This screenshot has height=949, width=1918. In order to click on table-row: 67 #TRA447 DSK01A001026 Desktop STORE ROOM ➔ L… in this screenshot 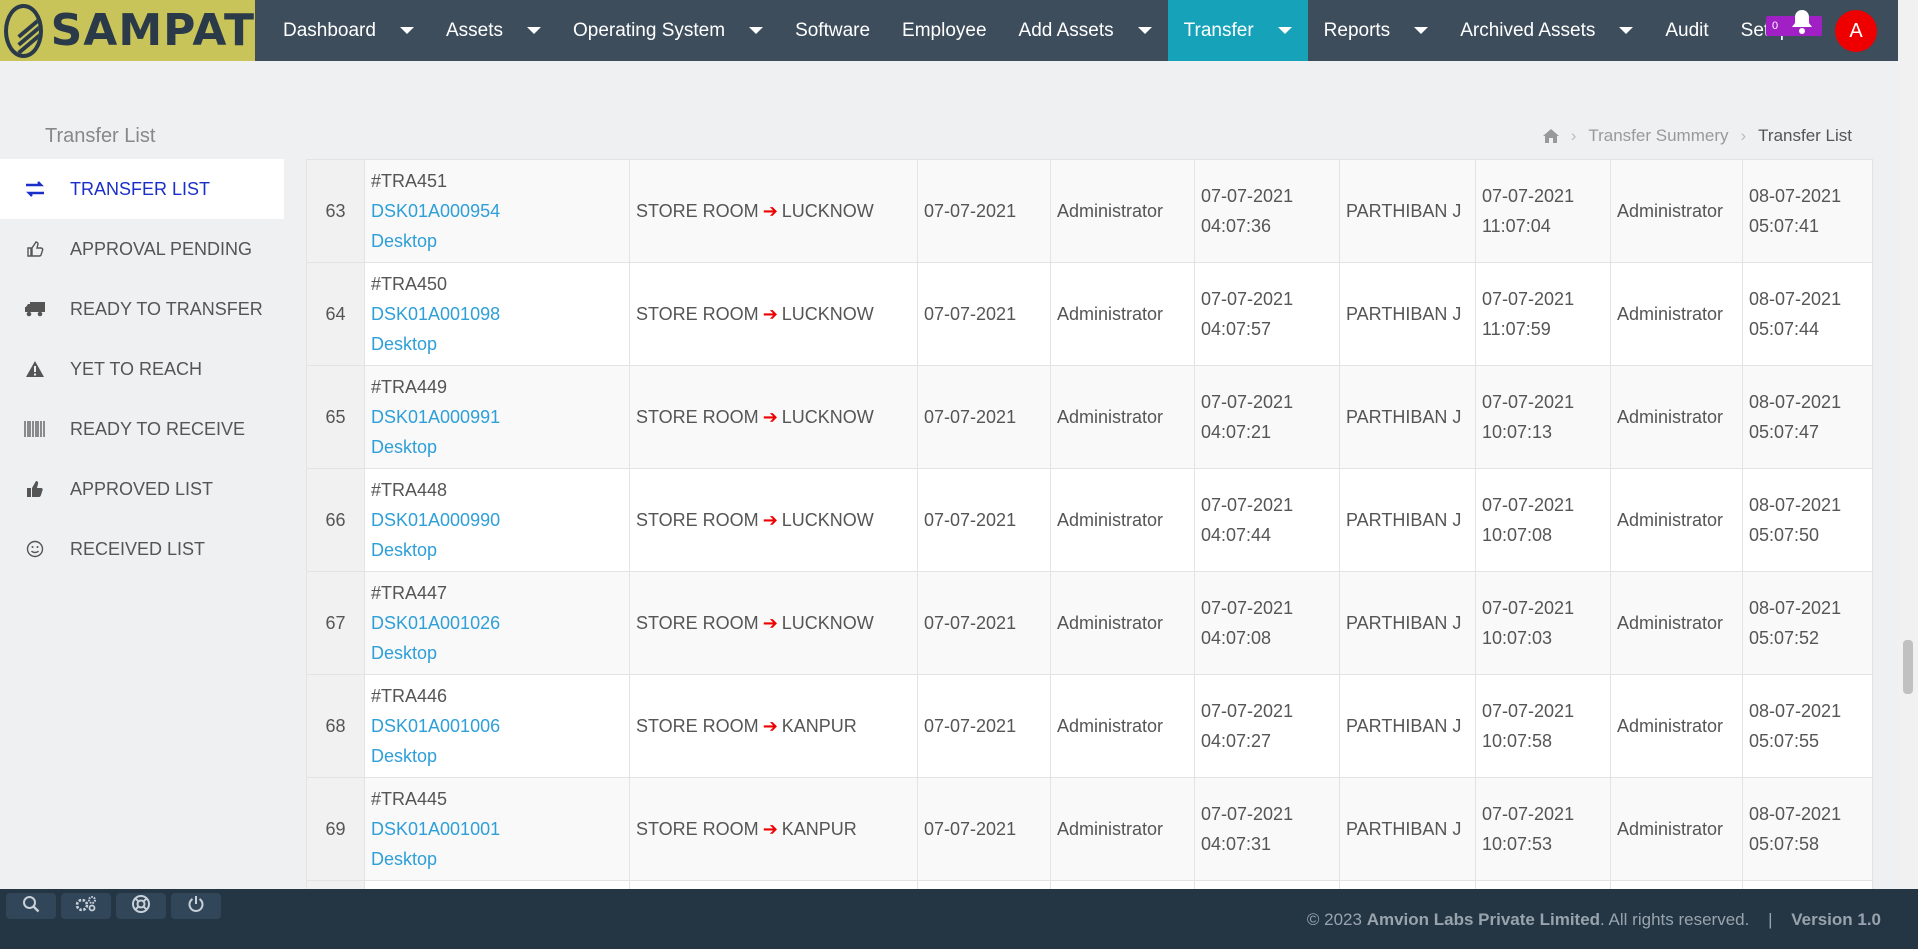, I will do `click(1089, 623)`.